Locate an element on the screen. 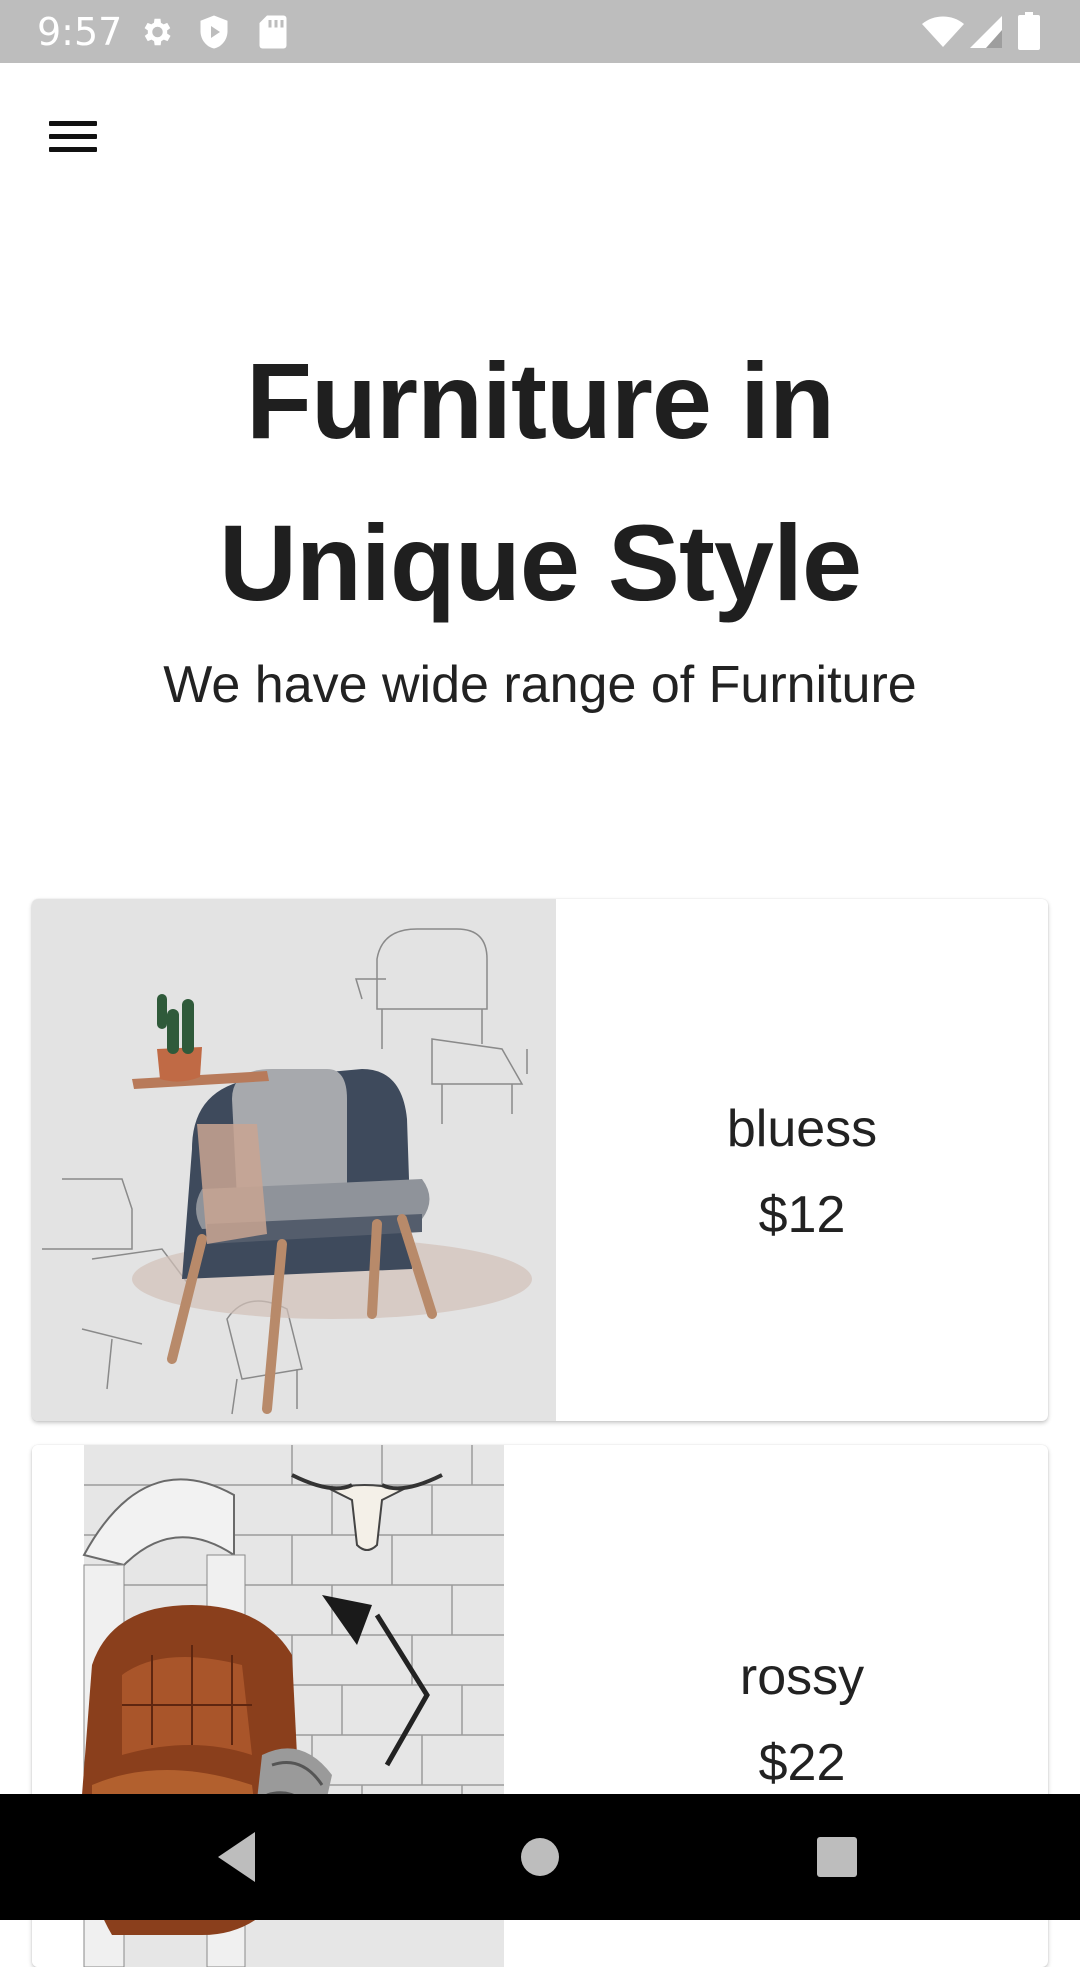  recents-button is located at coordinates (837, 1857).